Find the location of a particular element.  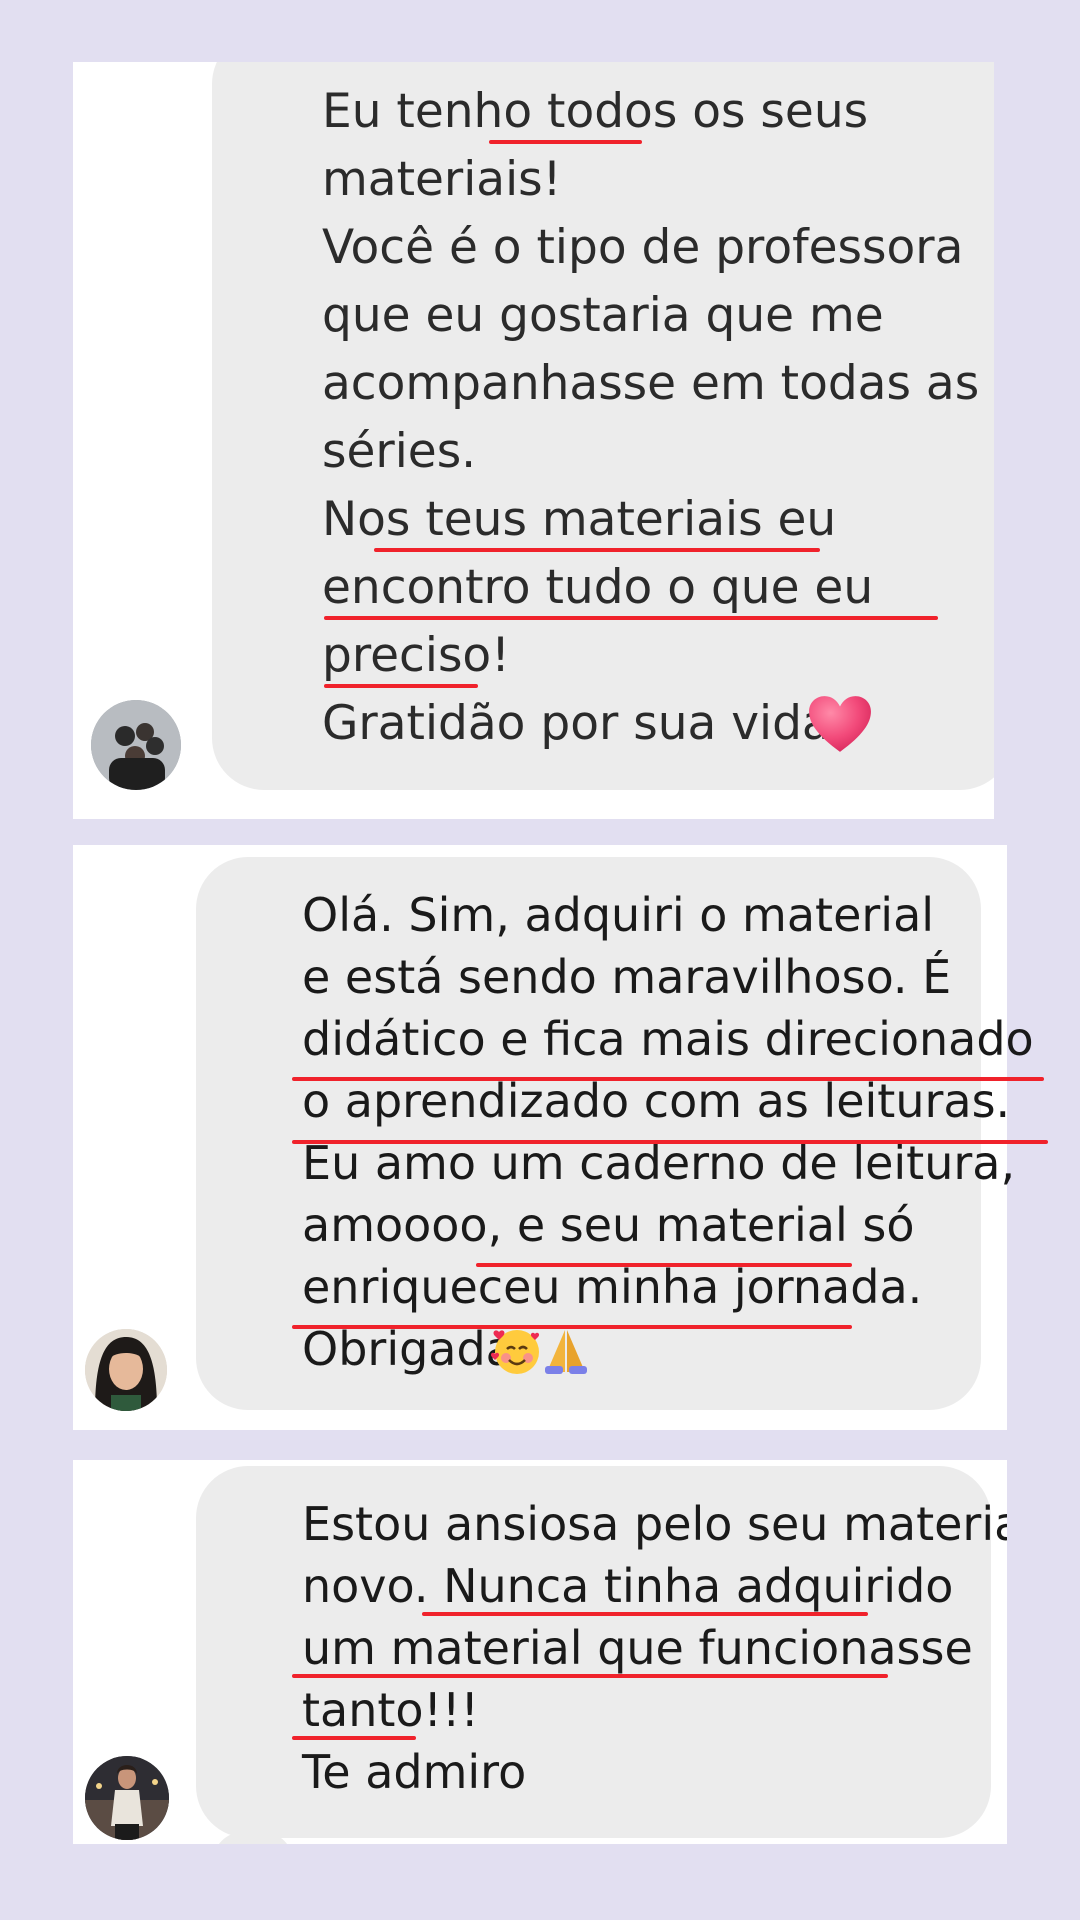

message-line: séries. is located at coordinates (399, 451).